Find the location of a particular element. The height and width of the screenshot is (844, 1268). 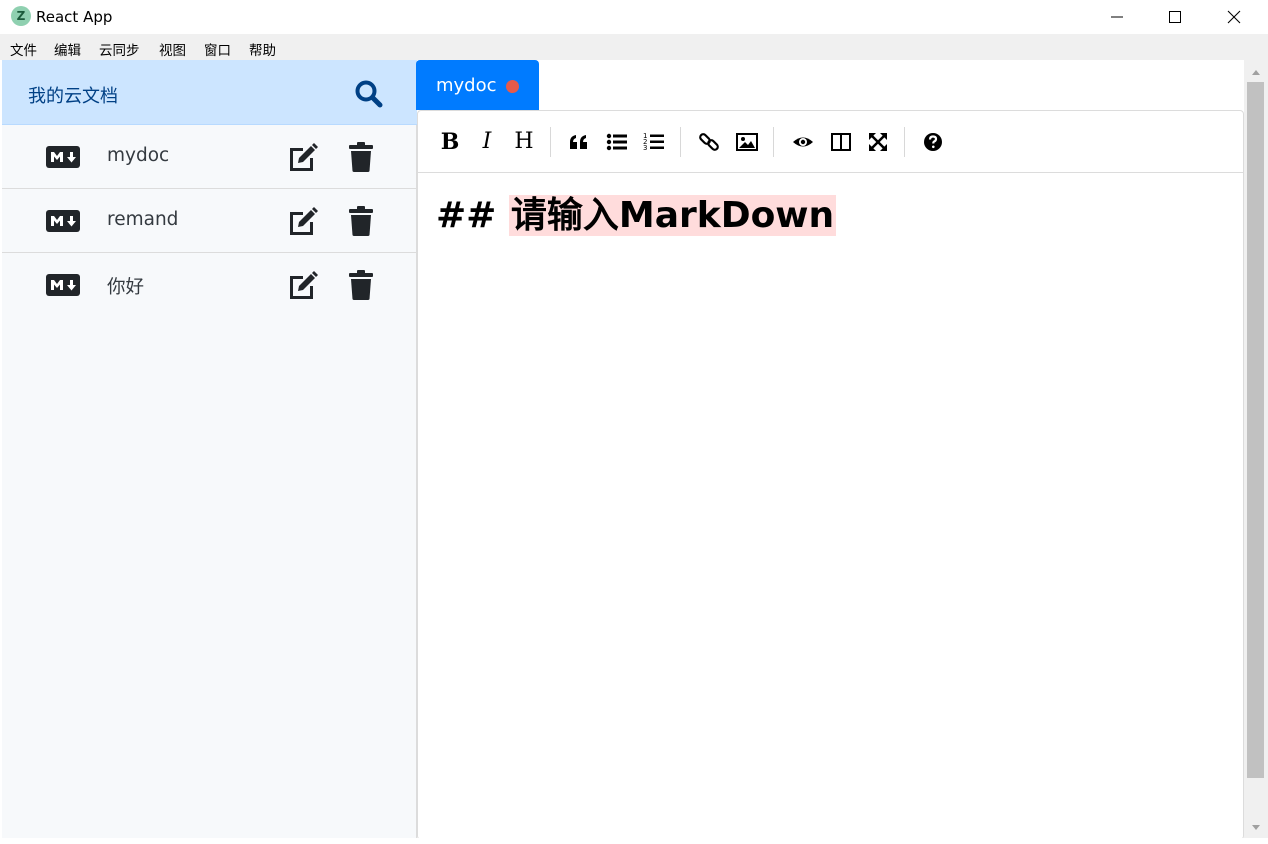

unordered-list-icon is located at coordinates (616, 142).